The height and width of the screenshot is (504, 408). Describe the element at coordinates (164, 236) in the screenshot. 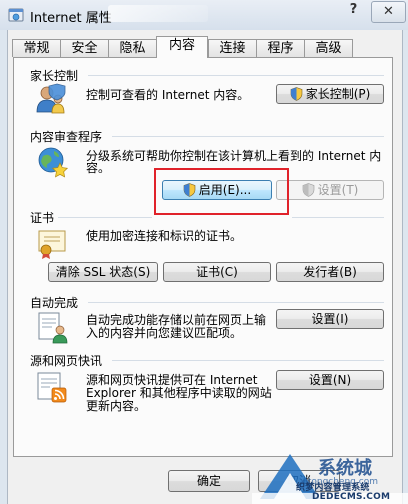

I see `certificates-description: 使用加密连接和标识的证书。` at that location.